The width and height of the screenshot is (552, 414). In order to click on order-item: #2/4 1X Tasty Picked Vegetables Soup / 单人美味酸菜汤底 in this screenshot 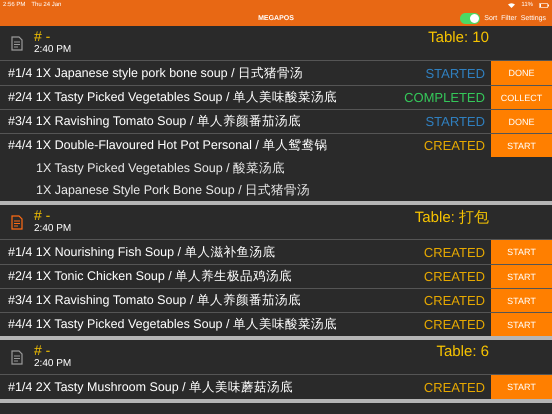, I will do `click(172, 97)`.